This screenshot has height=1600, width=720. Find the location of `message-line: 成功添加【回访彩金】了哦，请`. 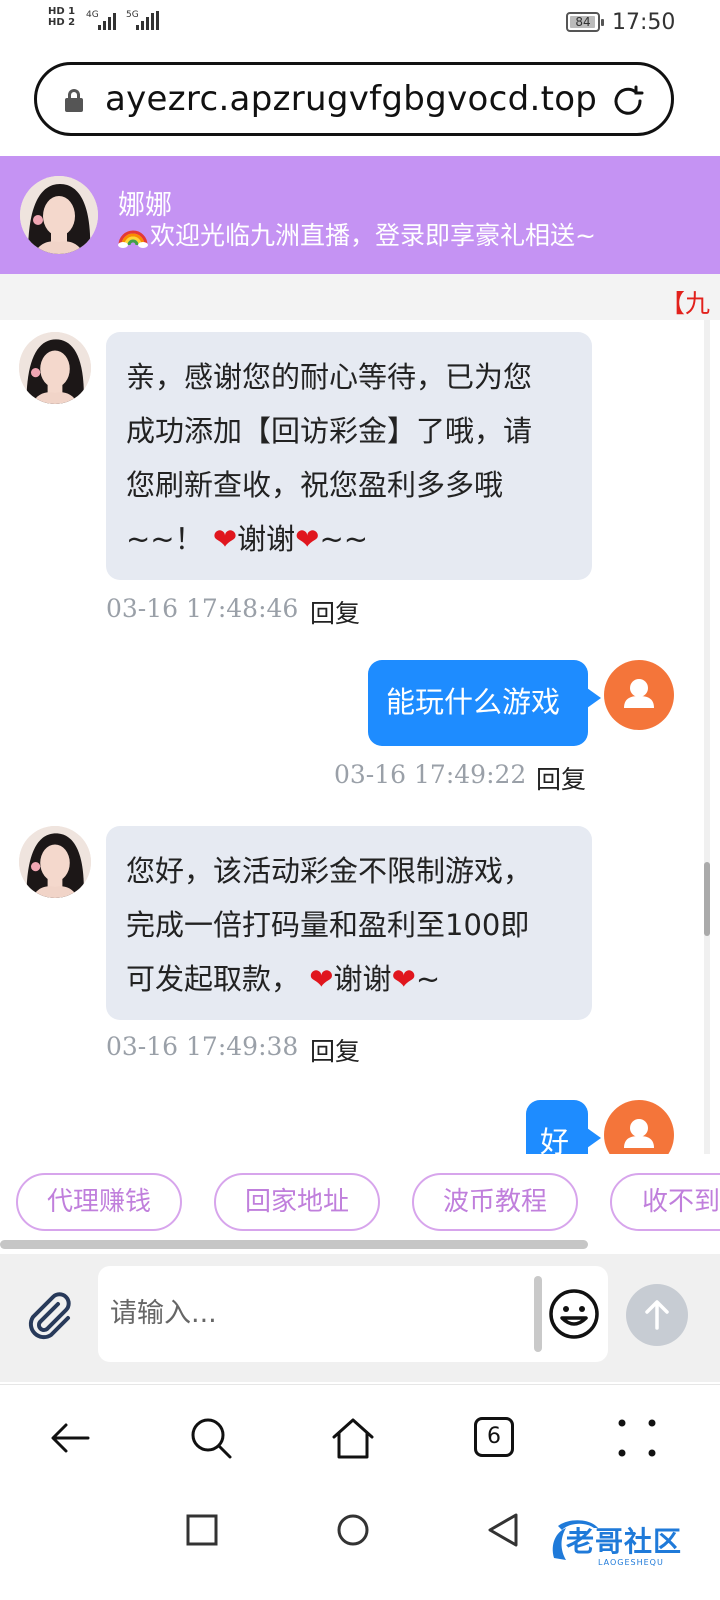

message-line: 成功添加【回访彩金】了哦，请 is located at coordinates (329, 431).